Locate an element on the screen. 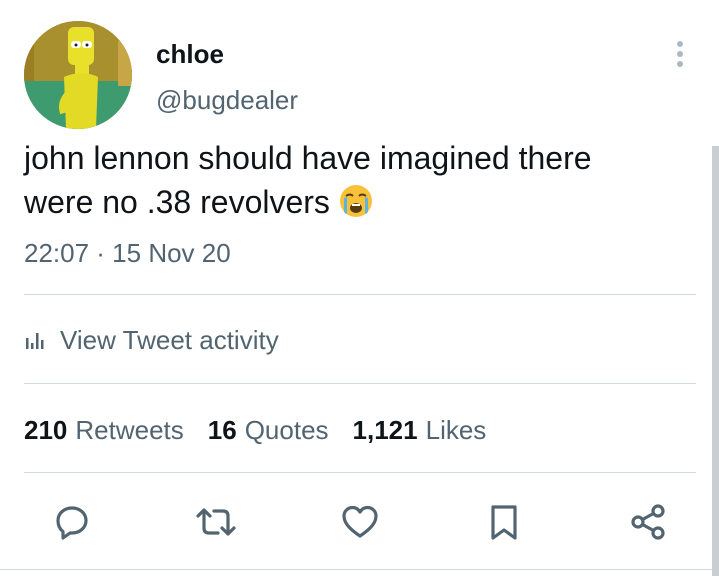 Image resolution: width=719 pixels, height=576 pixels. more-options-button is located at coordinates (680, 54).